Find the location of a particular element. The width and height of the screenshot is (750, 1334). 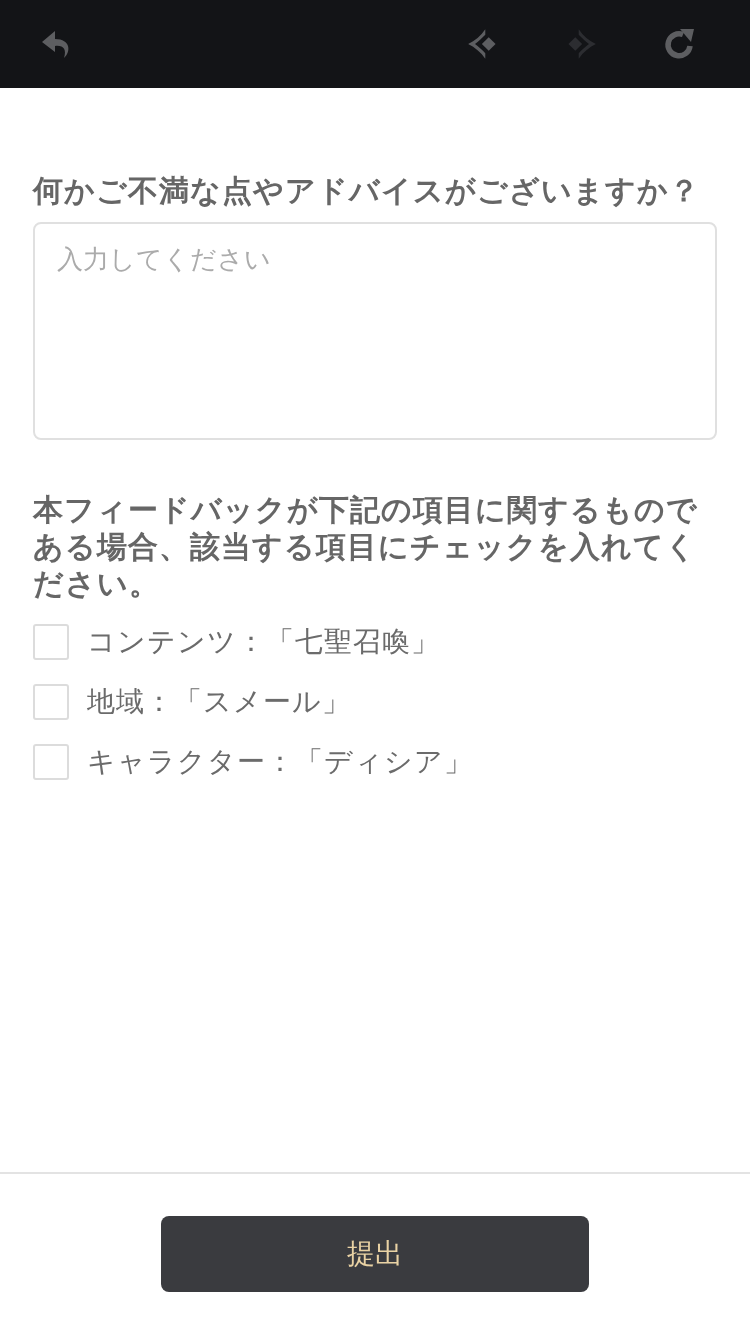

question-label: 何かご不満な点やアドバイスがございますか？ is located at coordinates (367, 191).